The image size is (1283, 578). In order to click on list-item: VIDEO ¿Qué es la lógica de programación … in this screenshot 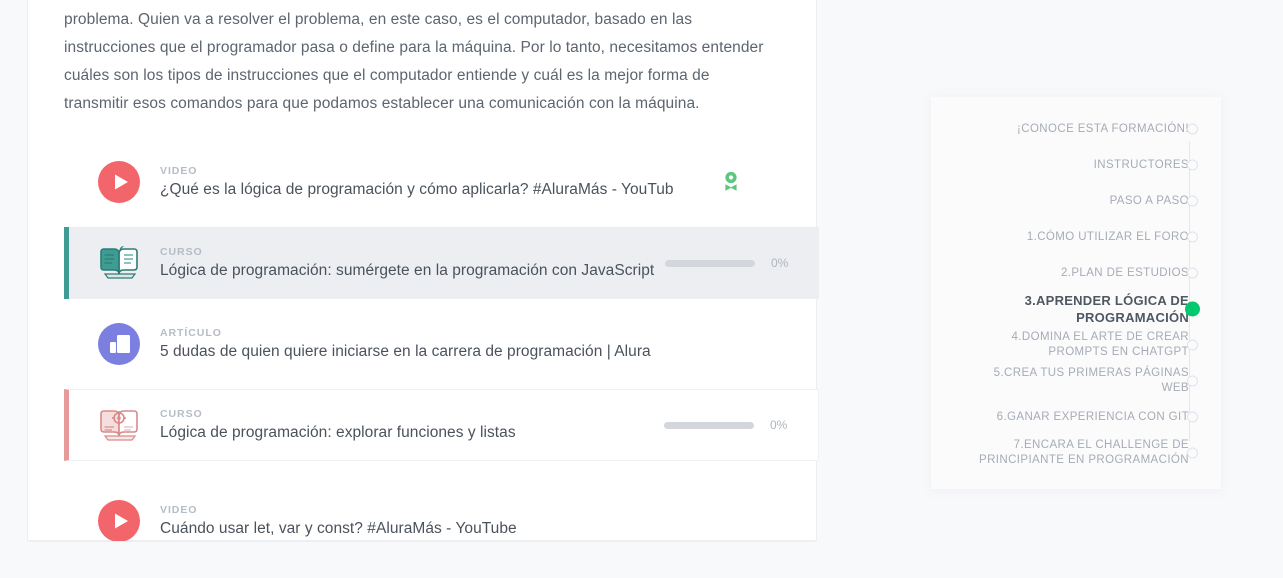, I will do `click(422, 182)`.